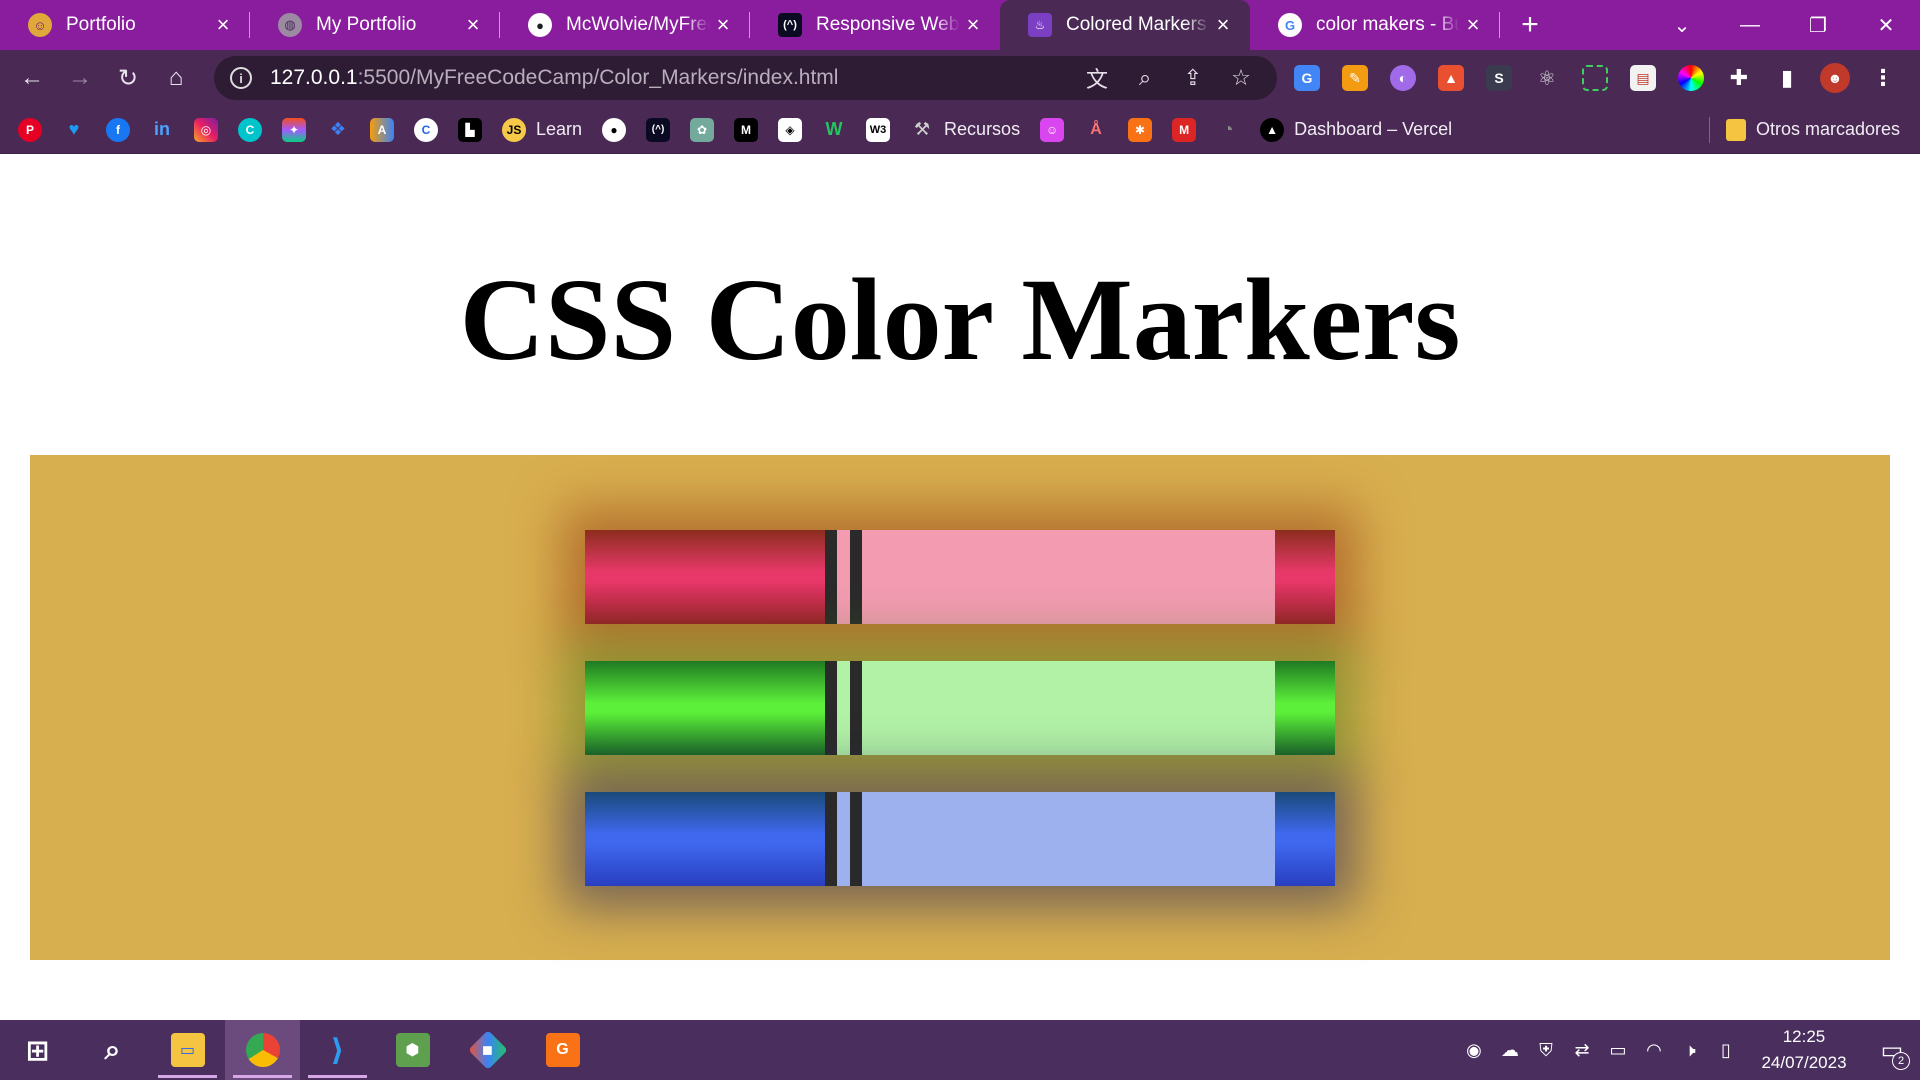 Image resolution: width=1920 pixels, height=1080 pixels. I want to click on bookmark-a-app: Å, so click(1096, 130).